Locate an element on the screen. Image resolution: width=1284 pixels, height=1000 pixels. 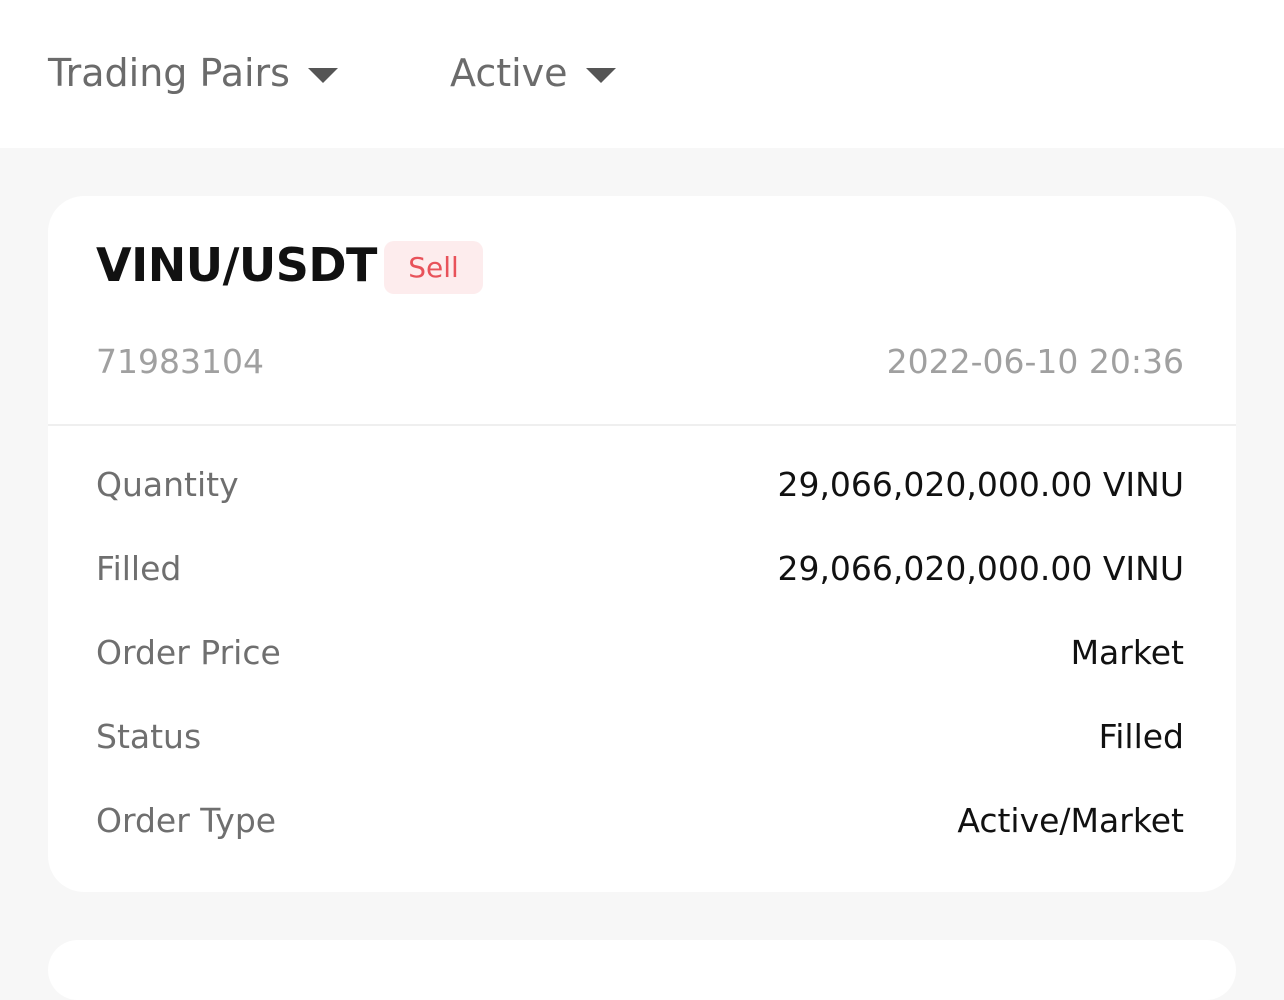
status-filter-label: Active is located at coordinates (509, 73).